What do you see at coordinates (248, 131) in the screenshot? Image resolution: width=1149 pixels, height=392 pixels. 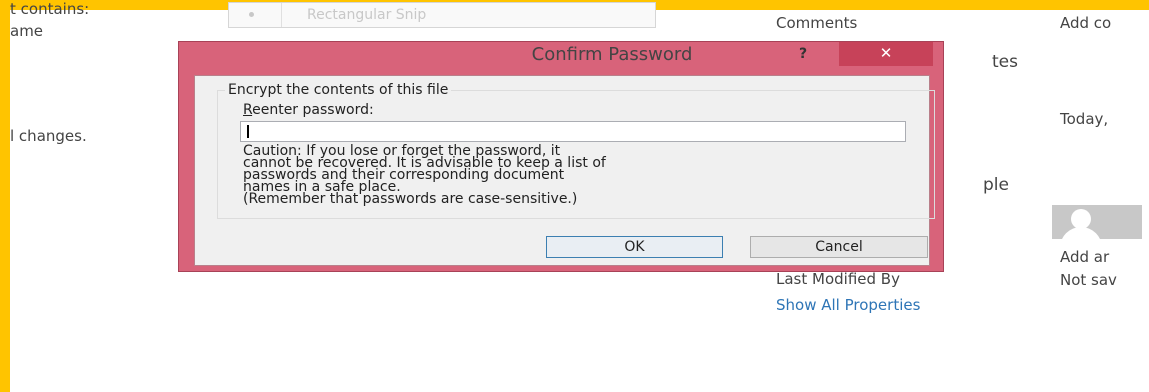 I see `text-caret` at bounding box center [248, 131].